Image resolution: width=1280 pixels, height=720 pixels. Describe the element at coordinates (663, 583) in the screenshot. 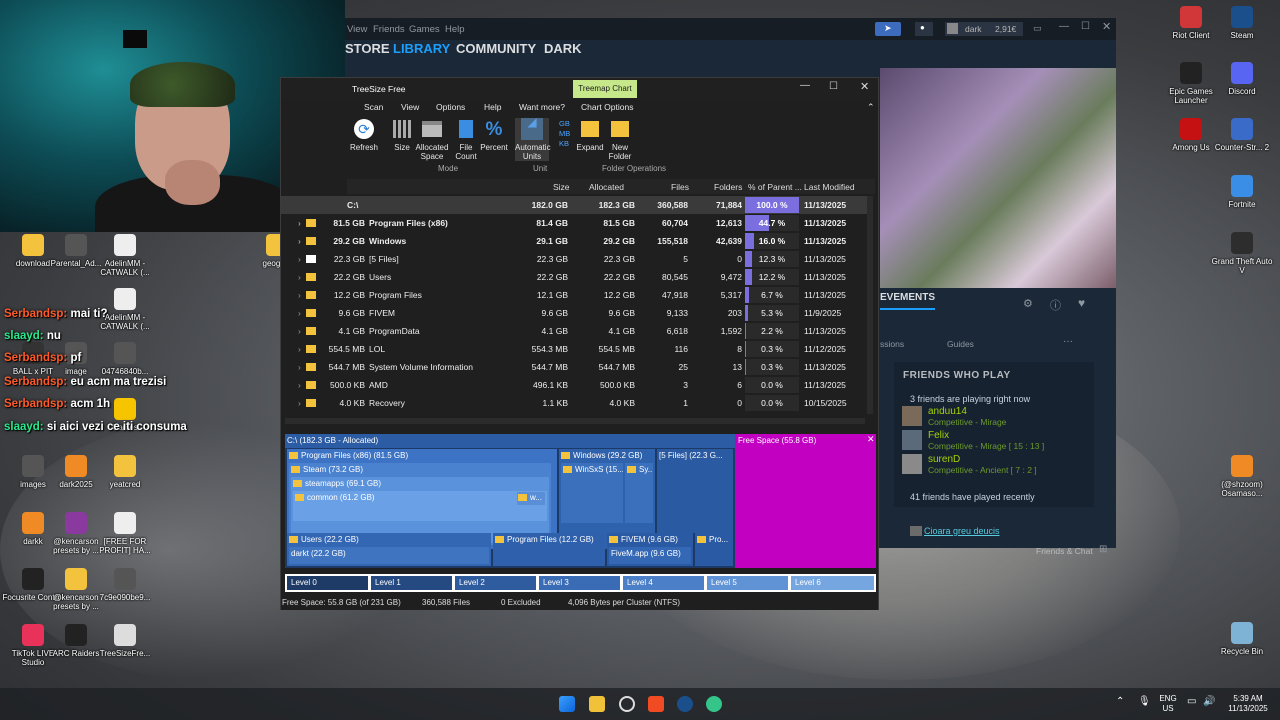

I see `level-4: Level 4` at that location.